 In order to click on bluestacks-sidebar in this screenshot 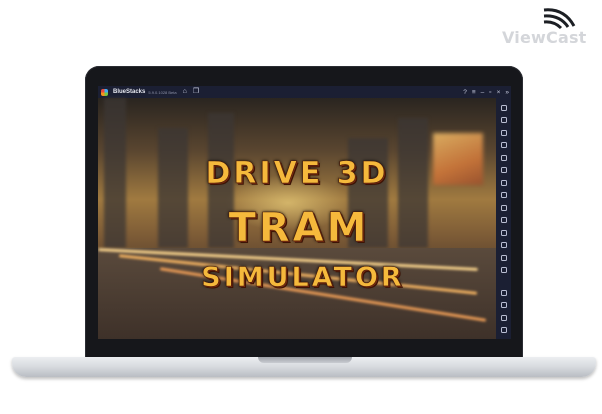, I will do `click(503, 218)`.